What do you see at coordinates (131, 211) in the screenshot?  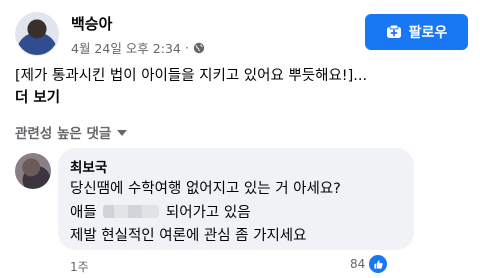 I see `redacted-text` at bounding box center [131, 211].